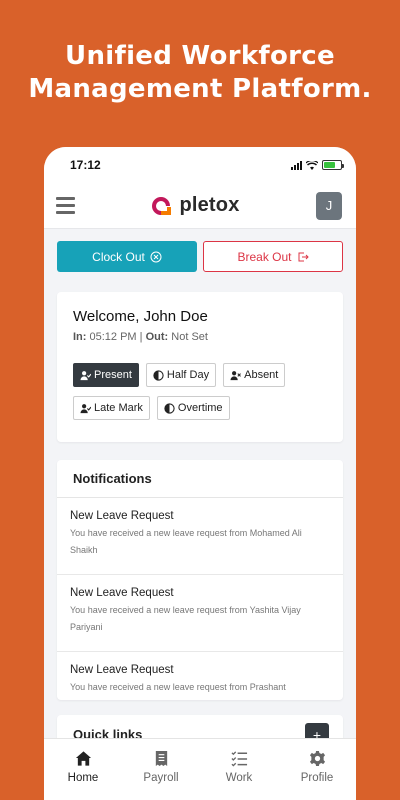 The height and width of the screenshot is (800, 400). I want to click on clock-out-button: Clock Out, so click(127, 256).